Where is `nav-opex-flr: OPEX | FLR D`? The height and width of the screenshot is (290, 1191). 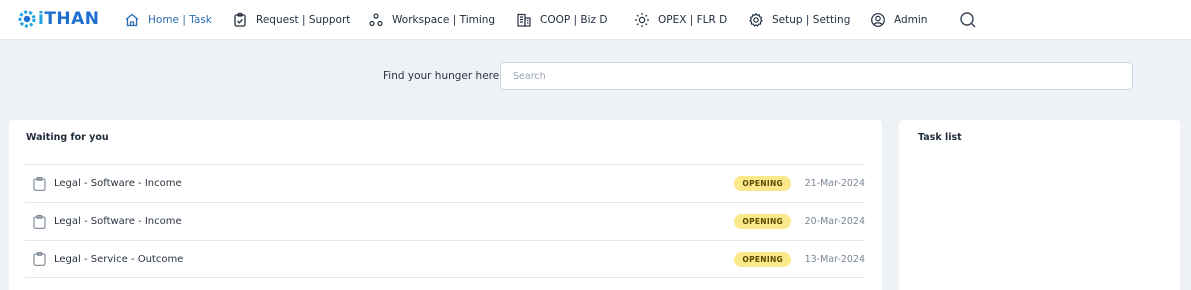
nav-opex-flr: OPEX | FLR D is located at coordinates (680, 20).